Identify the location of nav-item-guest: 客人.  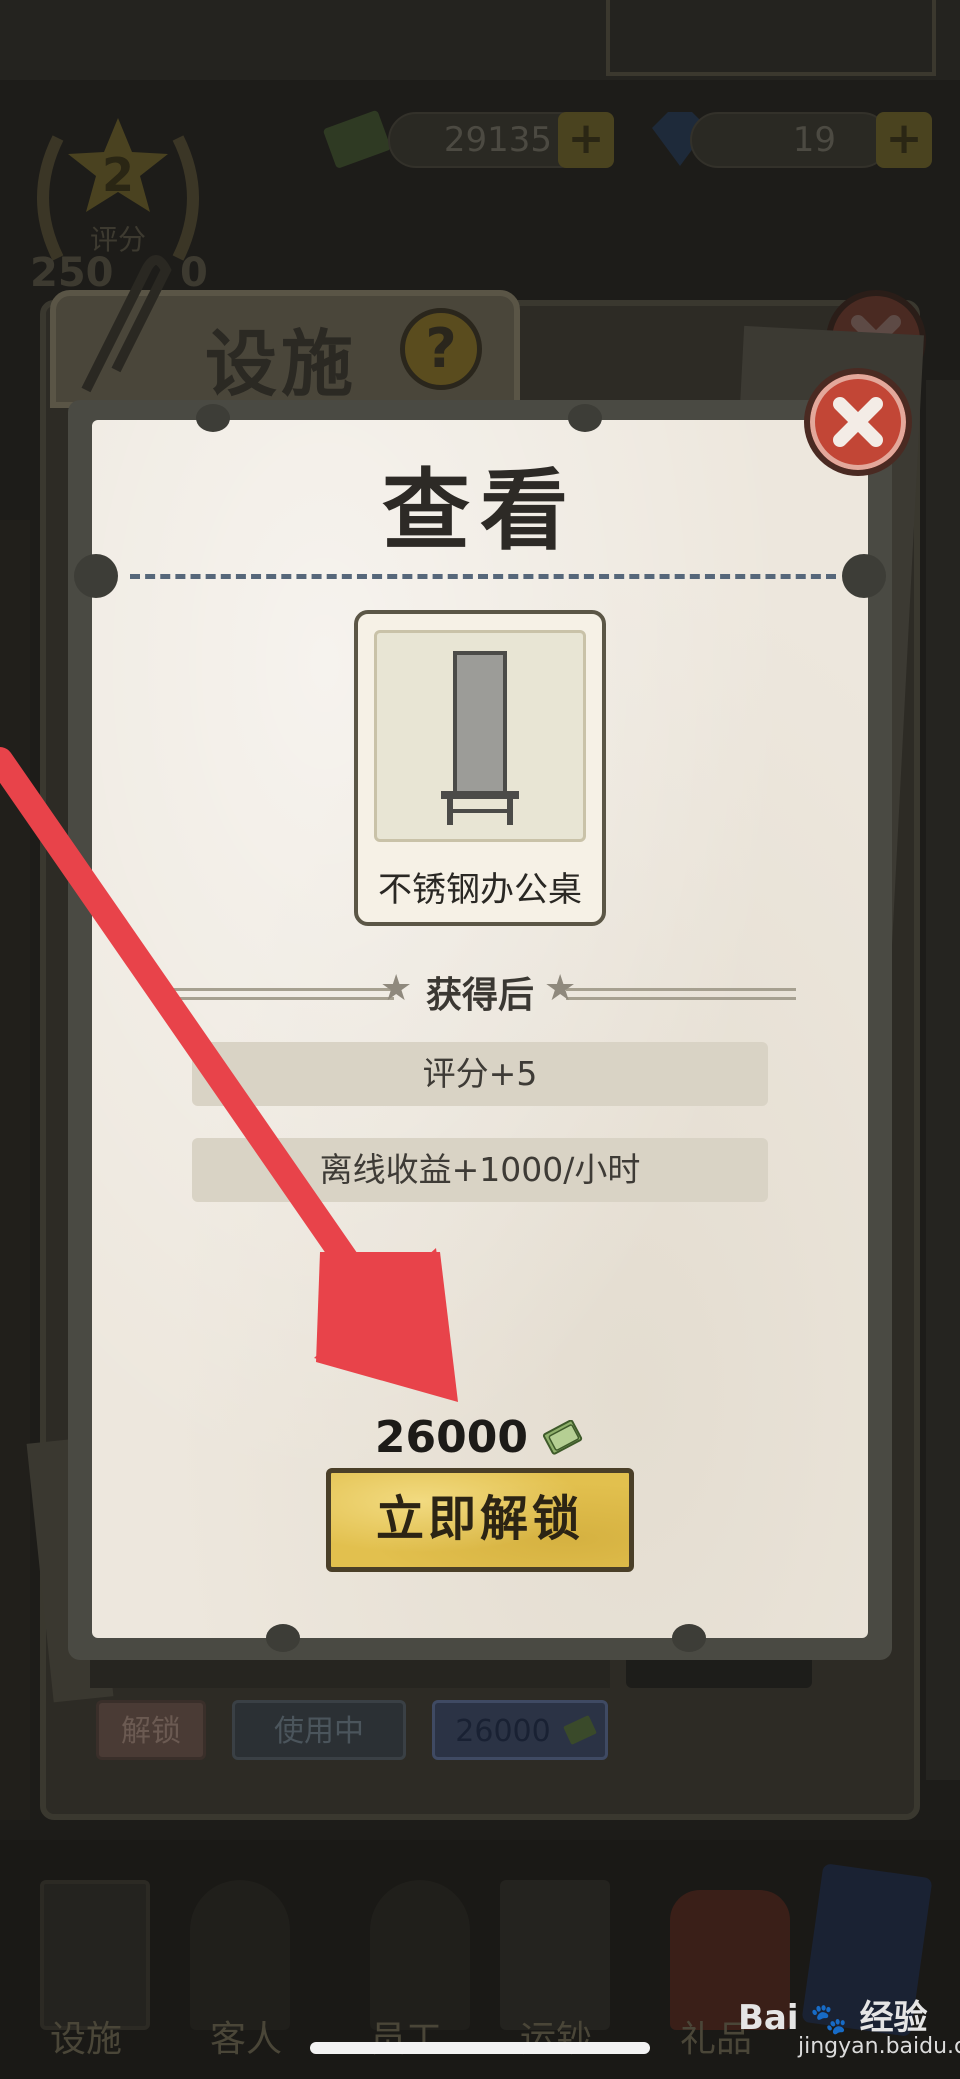
(246, 2036).